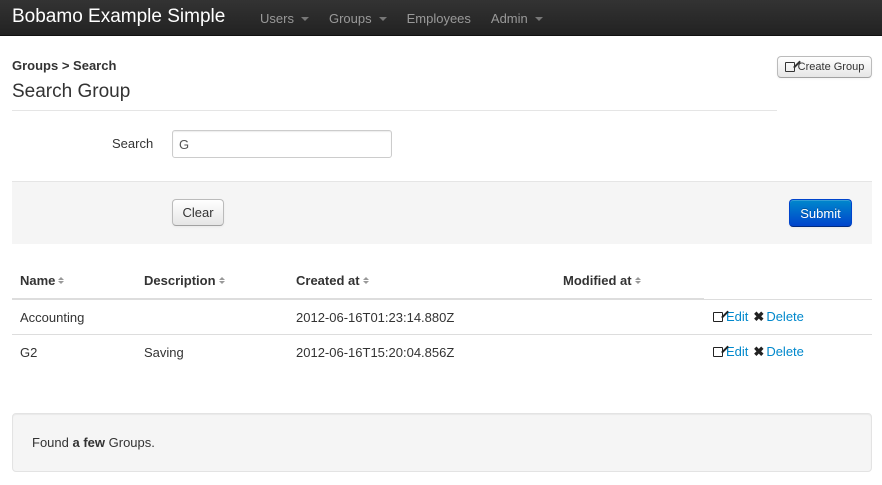  Describe the element at coordinates (64, 65) in the screenshot. I see `breadcrumb: Groups > Search` at that location.